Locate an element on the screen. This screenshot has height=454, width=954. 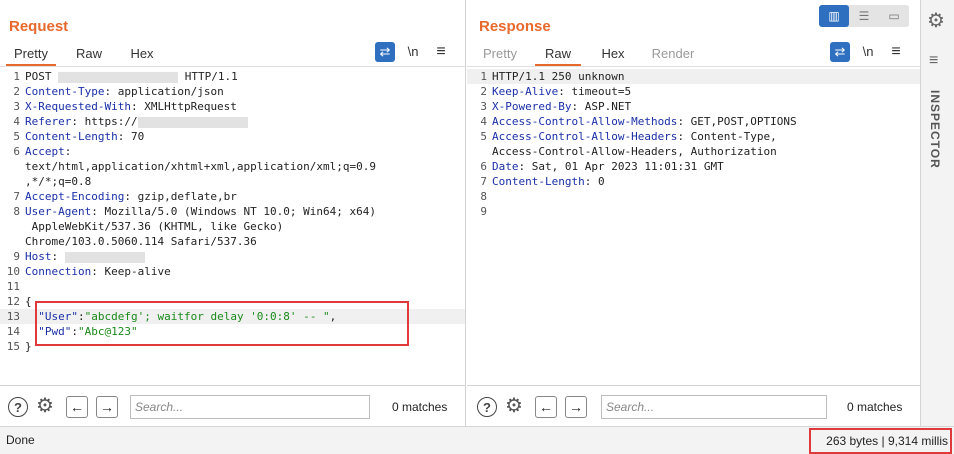
code-line: Chrome/103.0.5060.114 Safari/537.36 is located at coordinates (232, 241).